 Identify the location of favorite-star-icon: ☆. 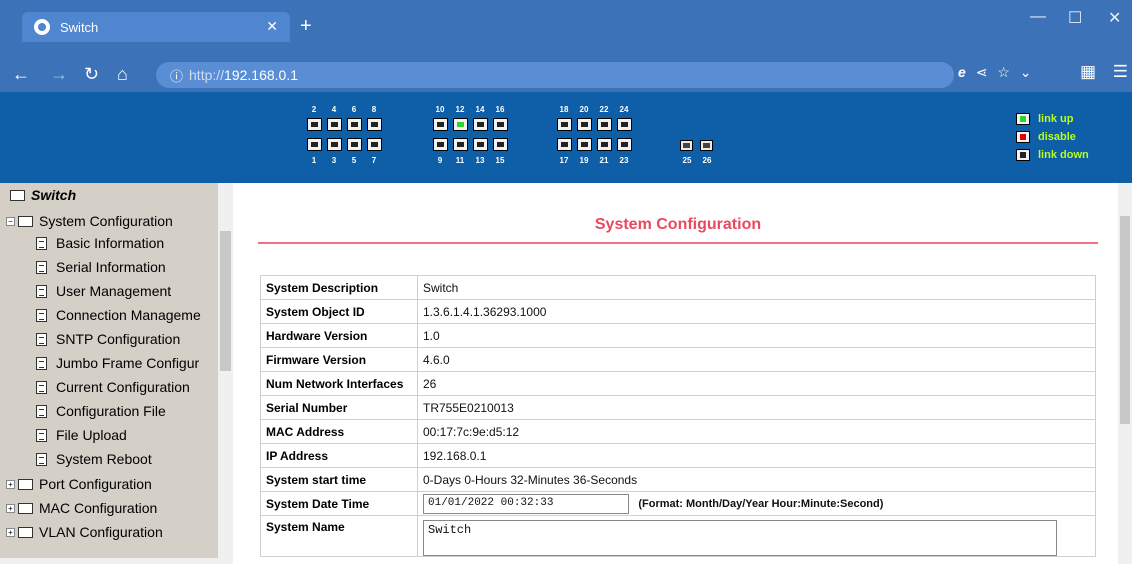
(1003, 72).